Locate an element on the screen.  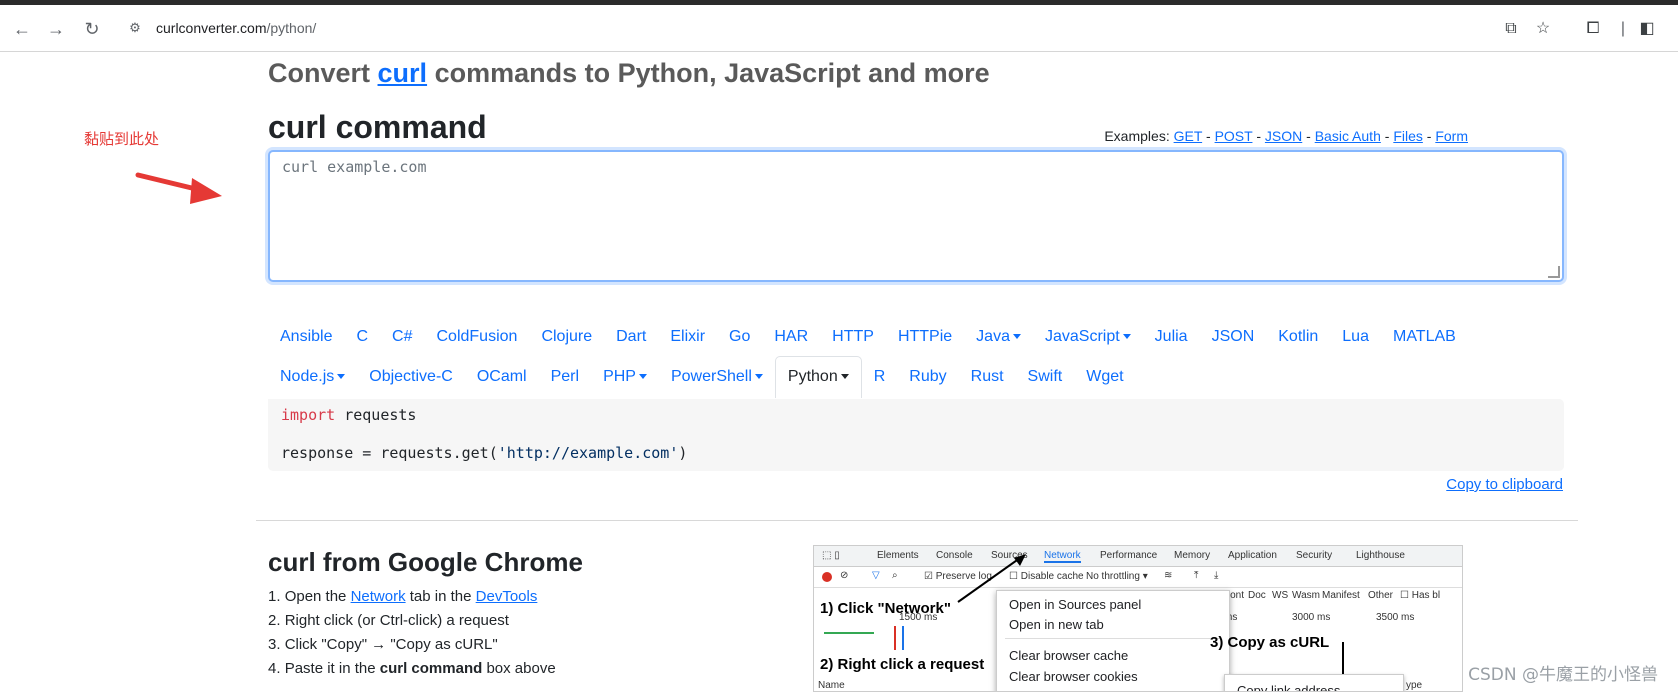
language-tab-objective-c: Objective-C is located at coordinates (411, 377).